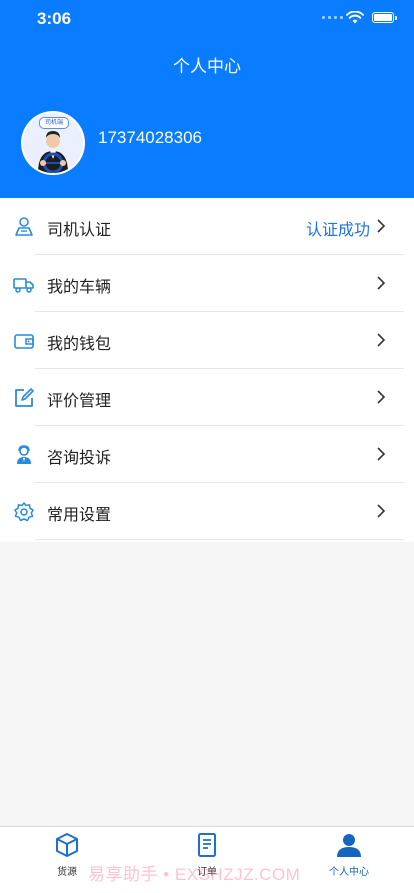 Image resolution: width=414 pixels, height=893 pixels. I want to click on truck-icon, so click(23, 285).